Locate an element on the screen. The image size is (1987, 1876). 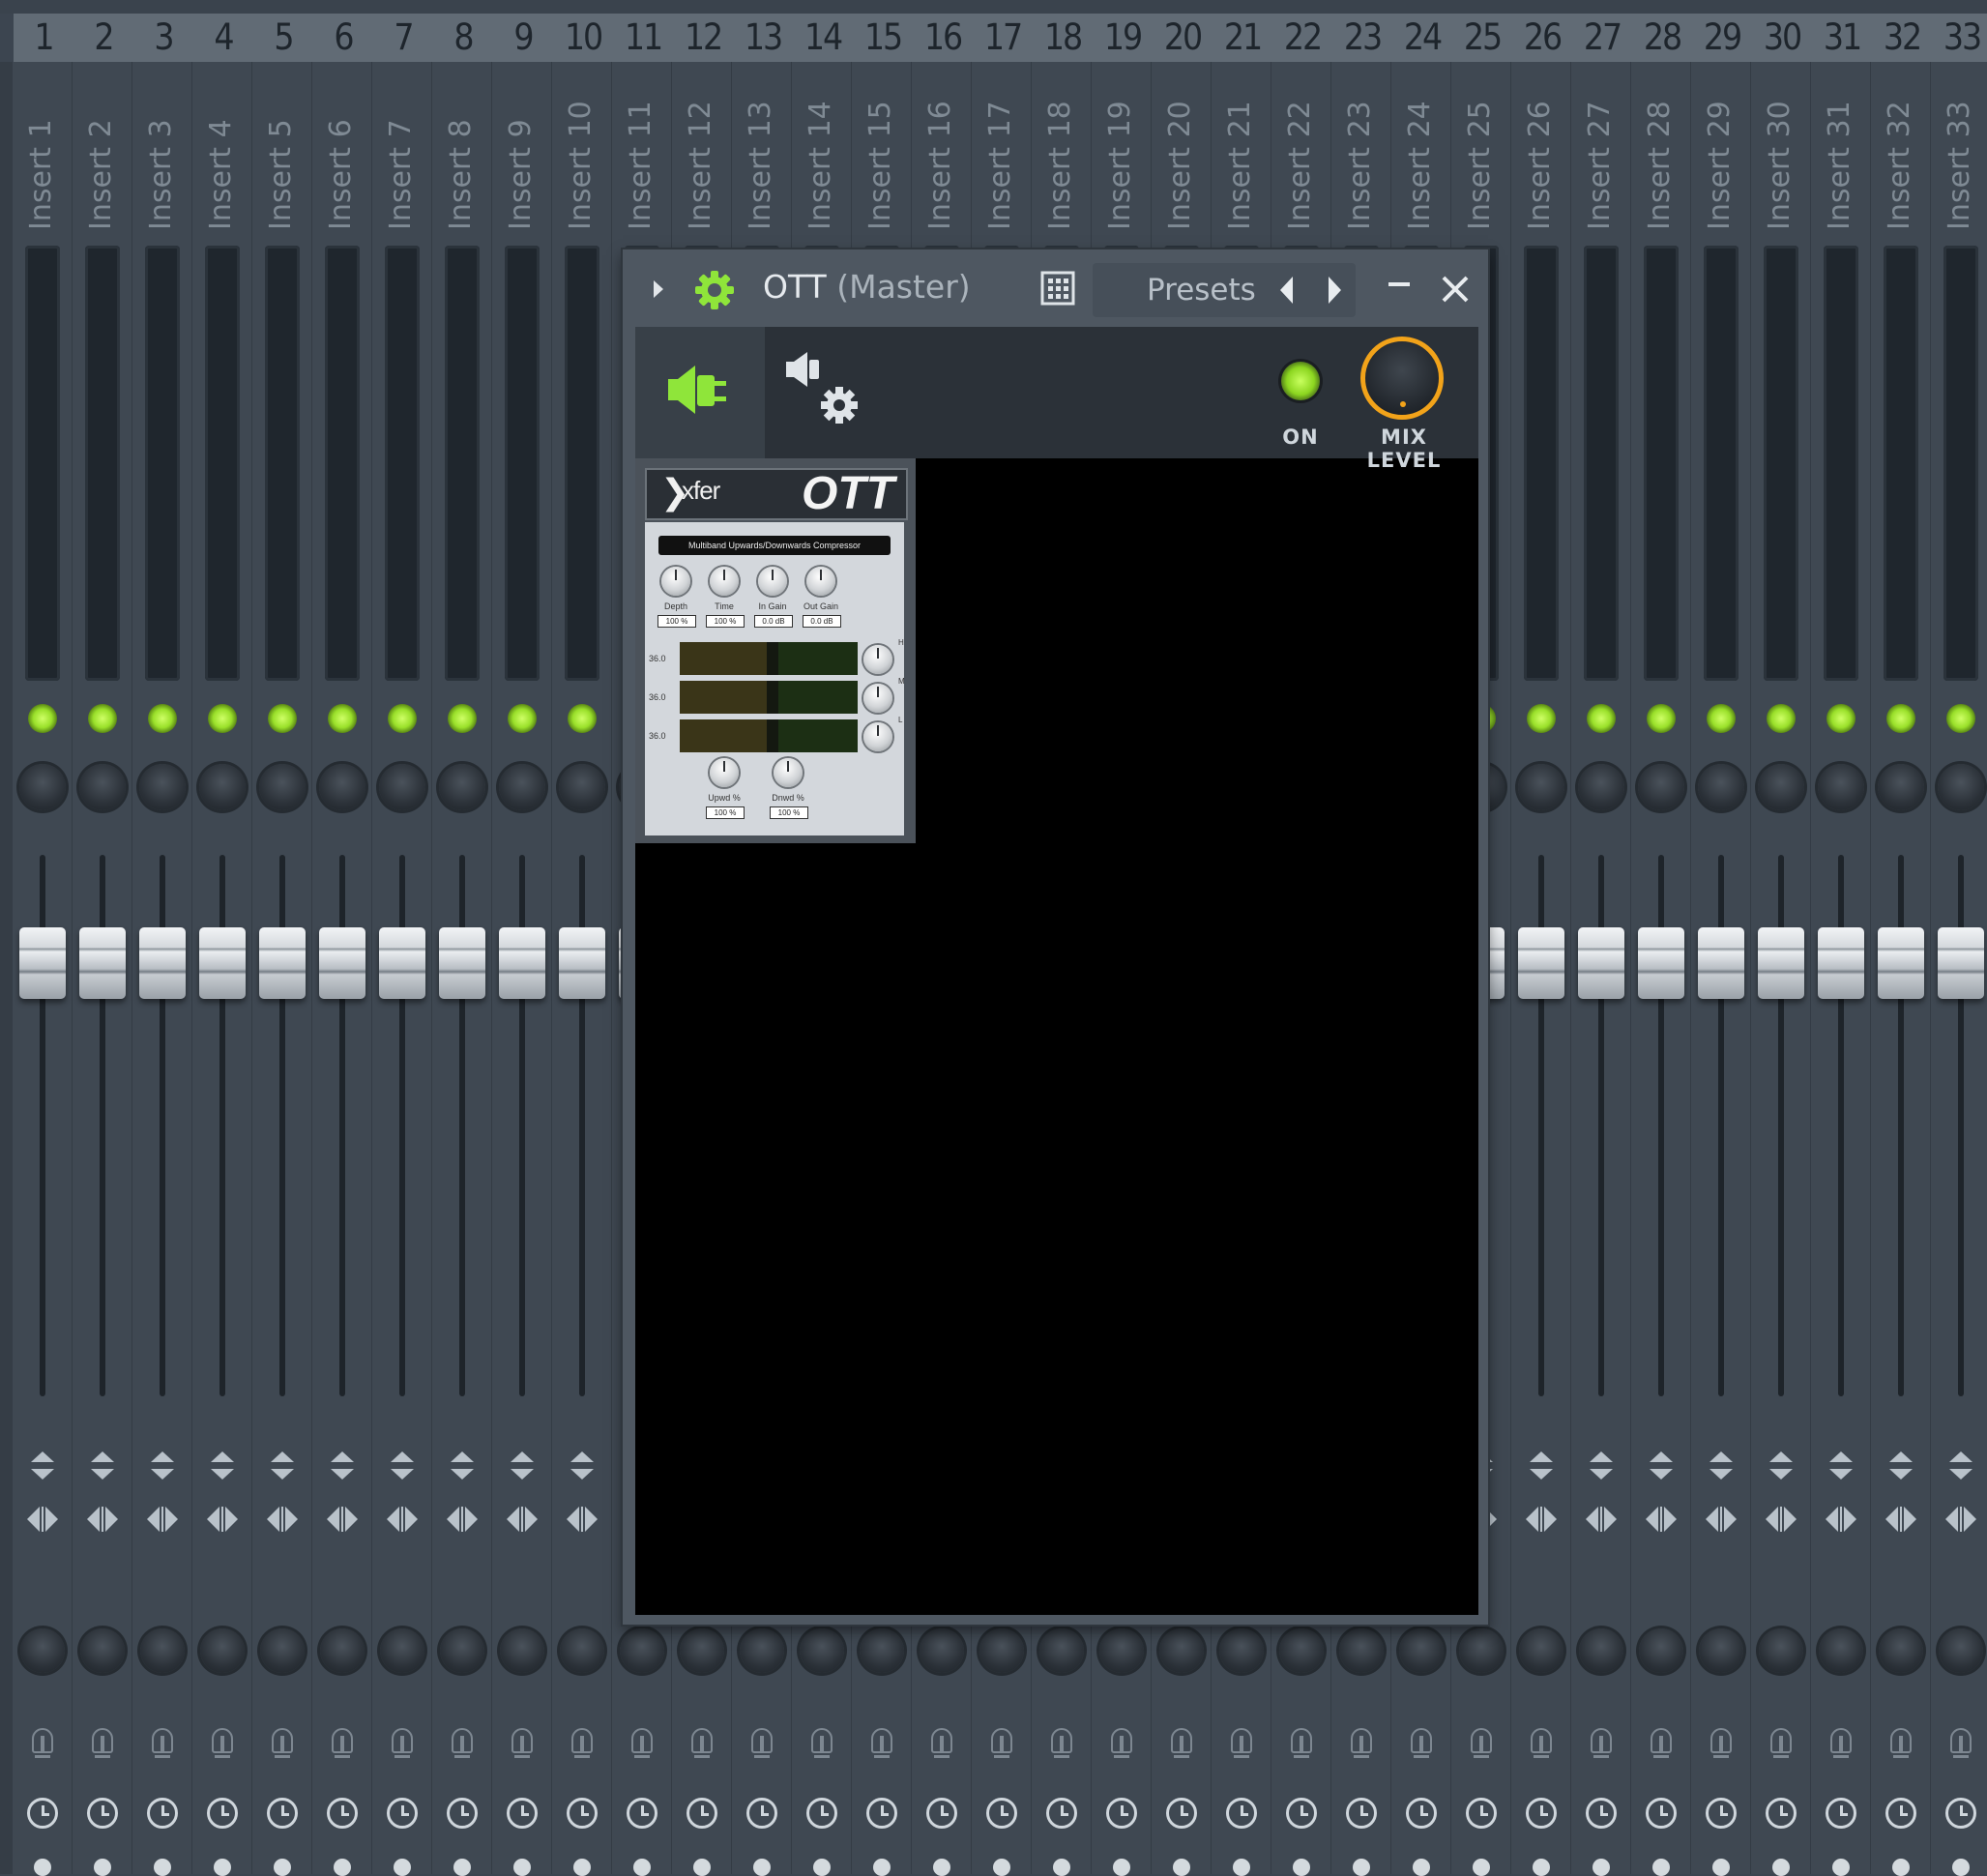
grid-icon is located at coordinates (1057, 288).